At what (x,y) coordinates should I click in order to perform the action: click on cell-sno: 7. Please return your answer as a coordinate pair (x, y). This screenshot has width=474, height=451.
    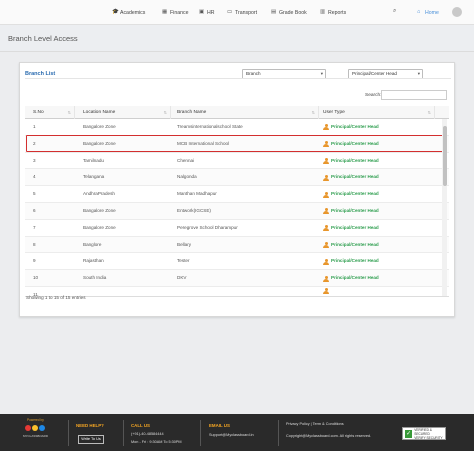
    Looking at the image, I should click on (34, 227).